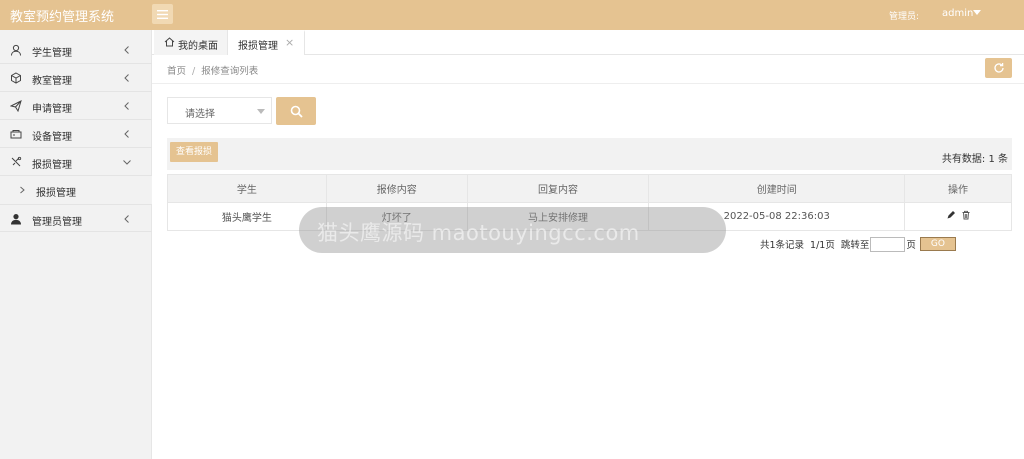 Image resolution: width=1024 pixels, height=459 pixels. I want to click on search-select: 请选择, so click(219, 110).